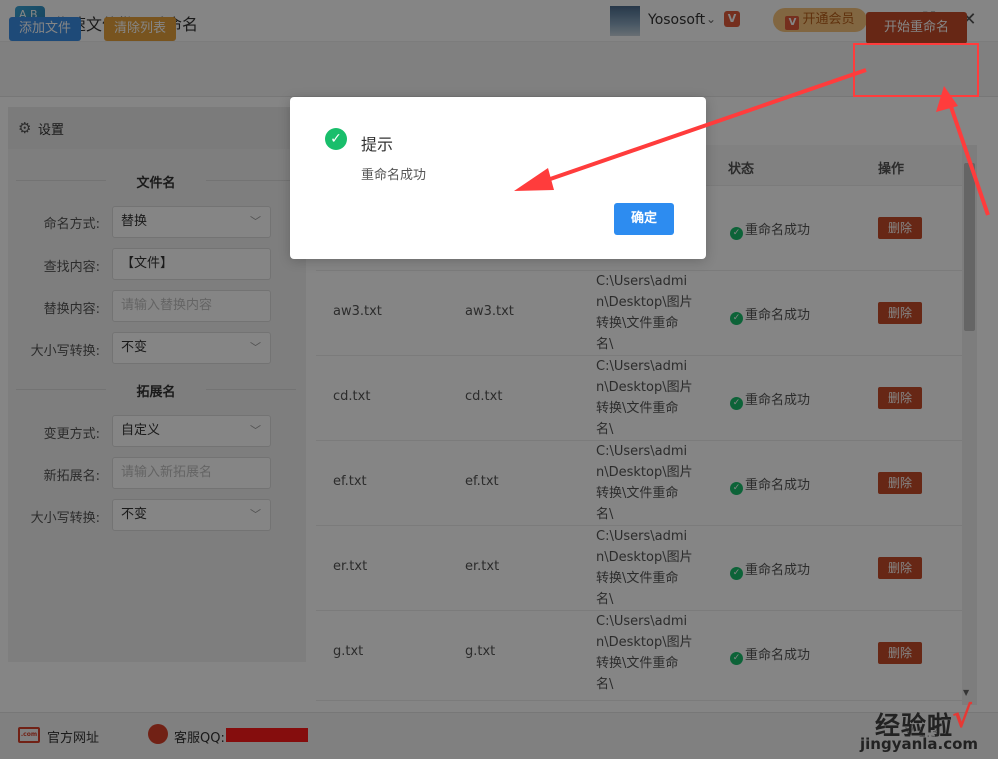 The width and height of the screenshot is (998, 759). What do you see at coordinates (962, 717) in the screenshot?
I see `watermark-check-icon: √` at bounding box center [962, 717].